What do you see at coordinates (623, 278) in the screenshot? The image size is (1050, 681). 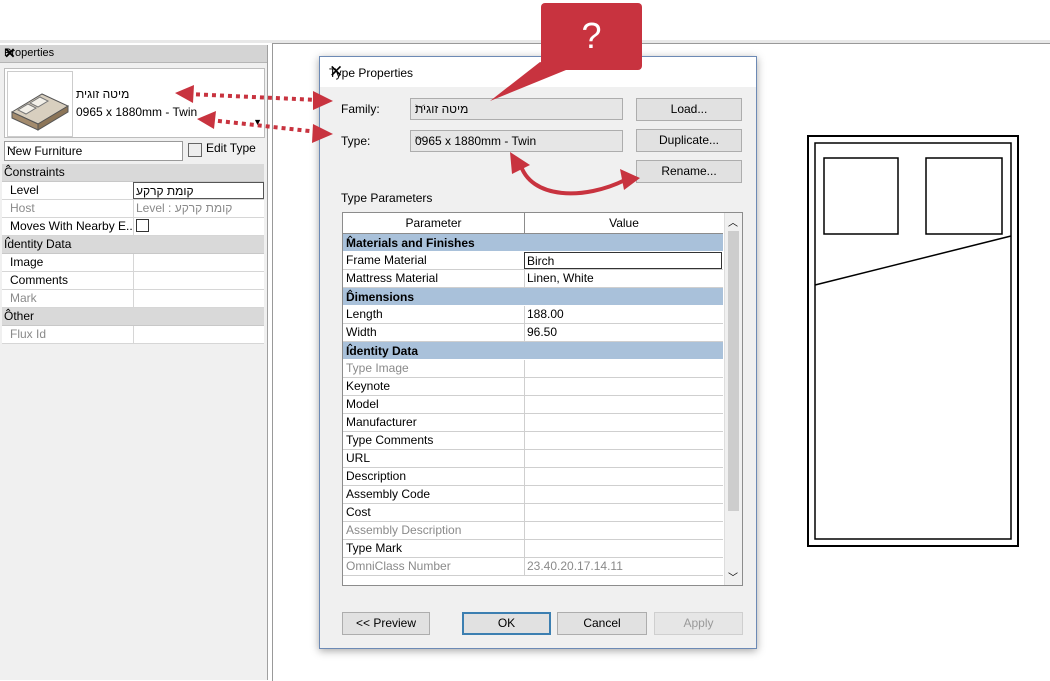 I see `param-value-cell: Linen, White` at bounding box center [623, 278].